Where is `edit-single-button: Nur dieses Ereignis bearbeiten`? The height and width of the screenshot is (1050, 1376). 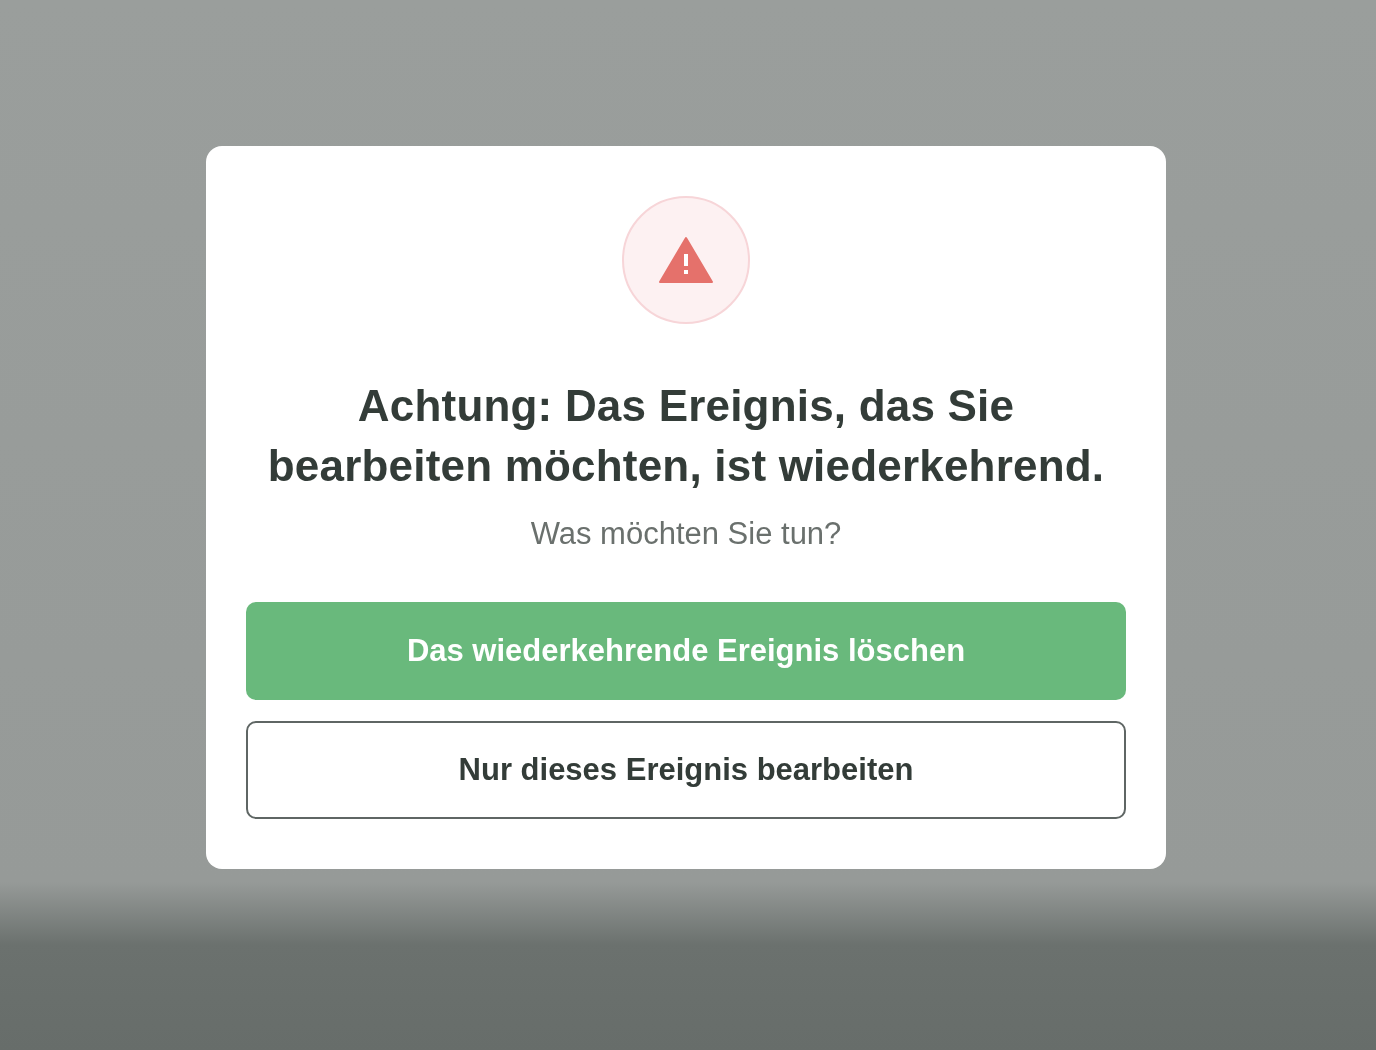 edit-single-button: Nur dieses Ereignis bearbeiten is located at coordinates (686, 770).